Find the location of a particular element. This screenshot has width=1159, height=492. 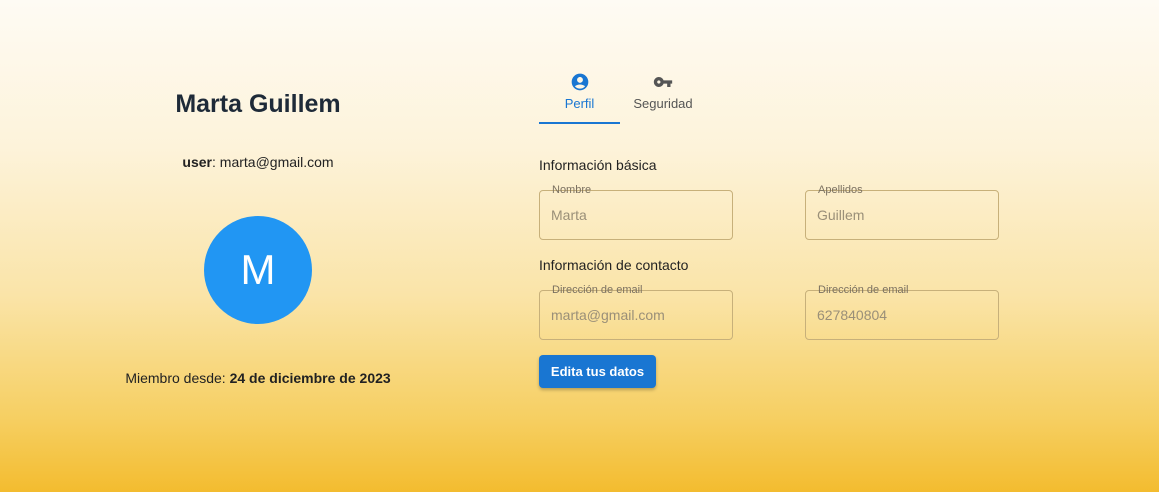

last-name-field: Apellidos Guillem is located at coordinates (902, 212).